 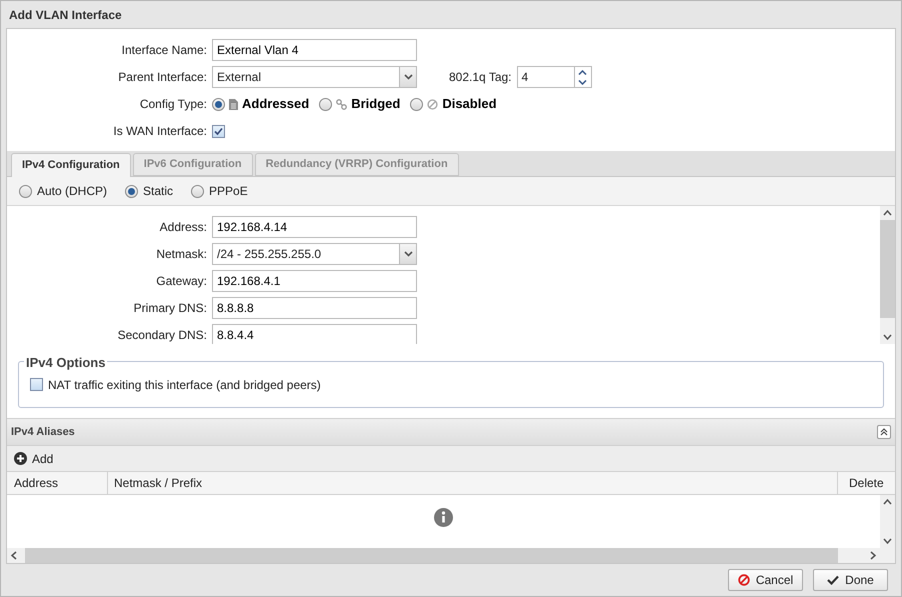 I want to click on radio-label: Disabled, so click(x=469, y=104).